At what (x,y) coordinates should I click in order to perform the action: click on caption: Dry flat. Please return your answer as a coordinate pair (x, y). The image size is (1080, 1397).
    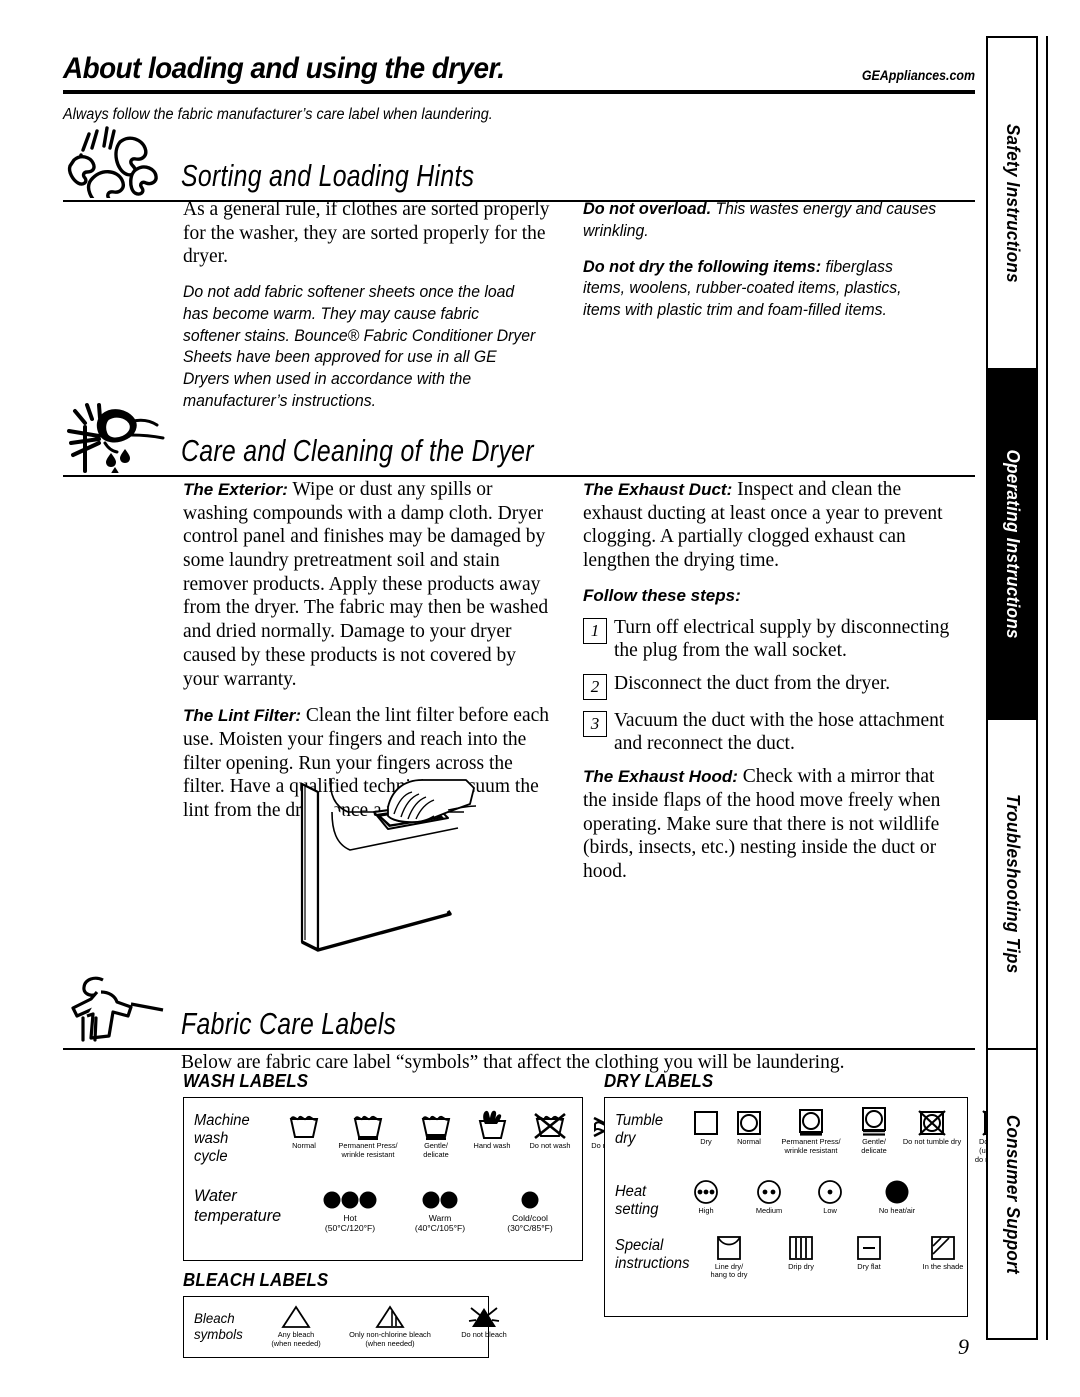
    Looking at the image, I should click on (869, 1266).